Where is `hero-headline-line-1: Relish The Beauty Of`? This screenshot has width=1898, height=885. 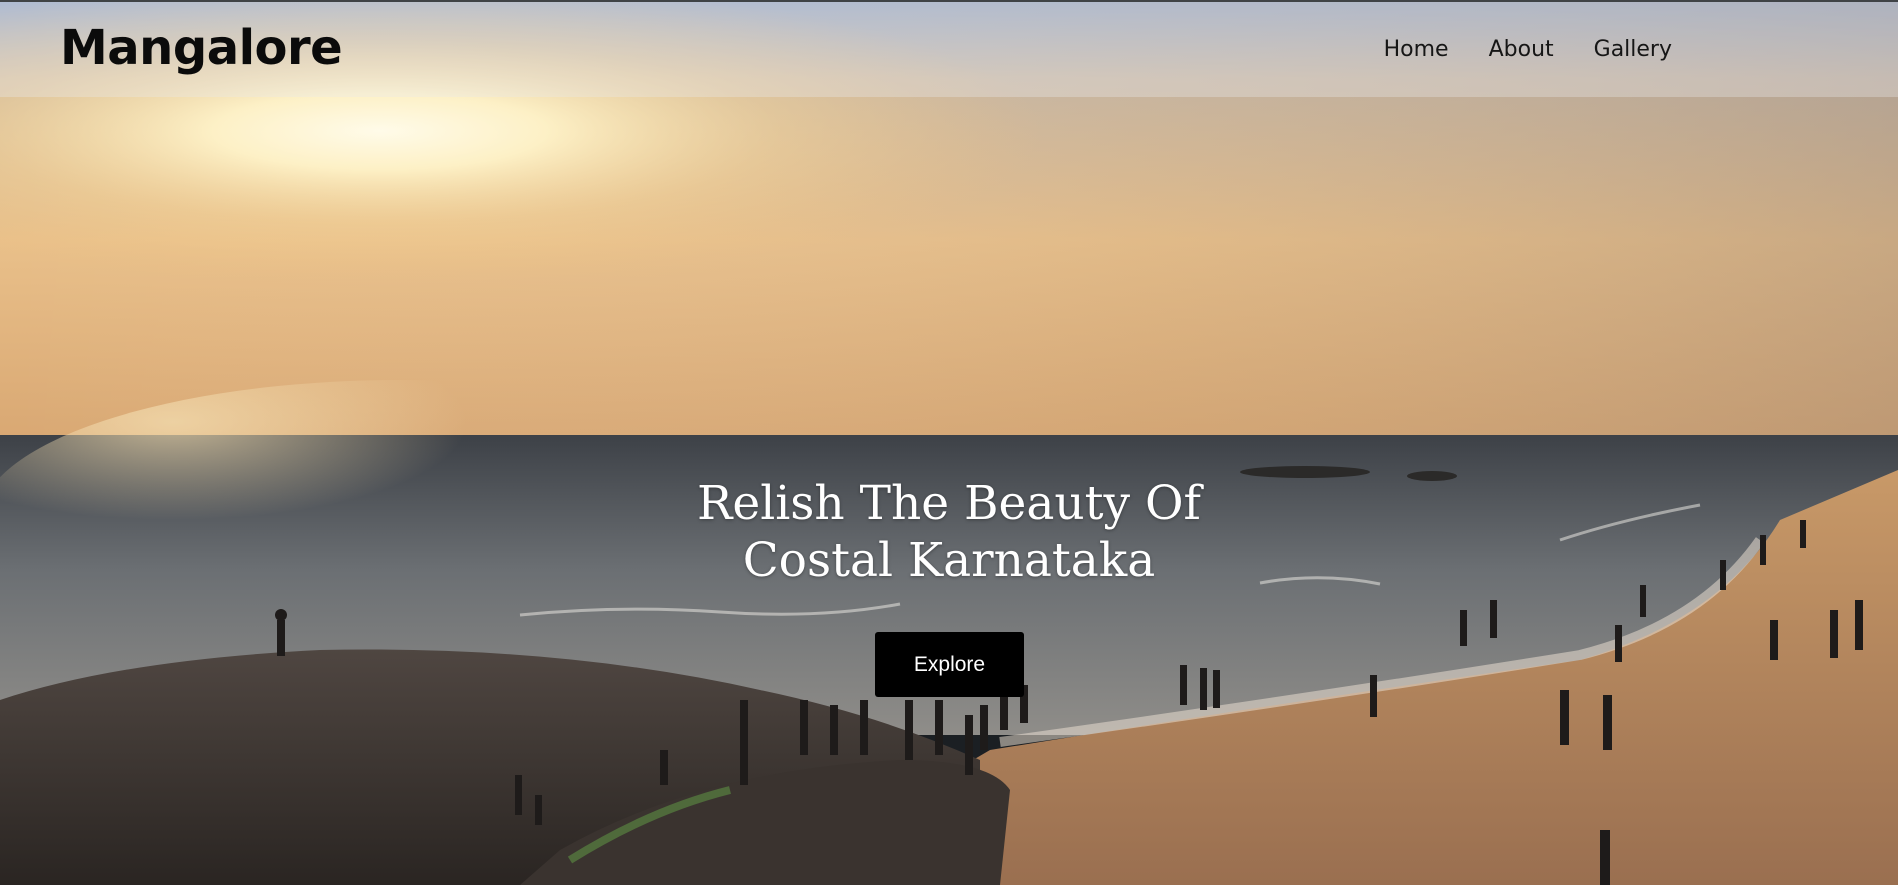 hero-headline-line-1: Relish The Beauty Of is located at coordinates (949, 503).